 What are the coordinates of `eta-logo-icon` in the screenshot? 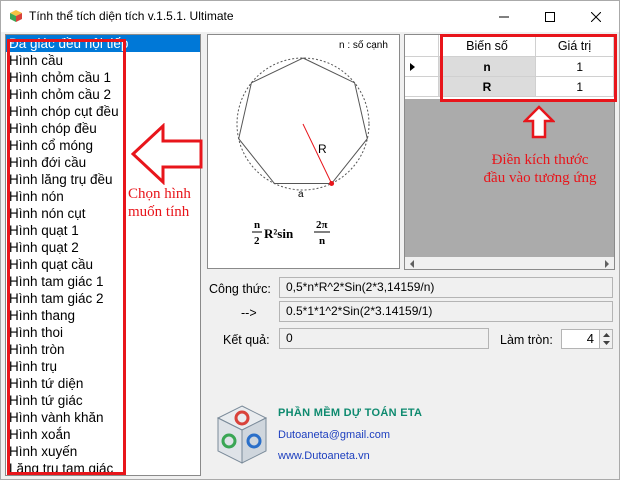 It's located at (242, 434).